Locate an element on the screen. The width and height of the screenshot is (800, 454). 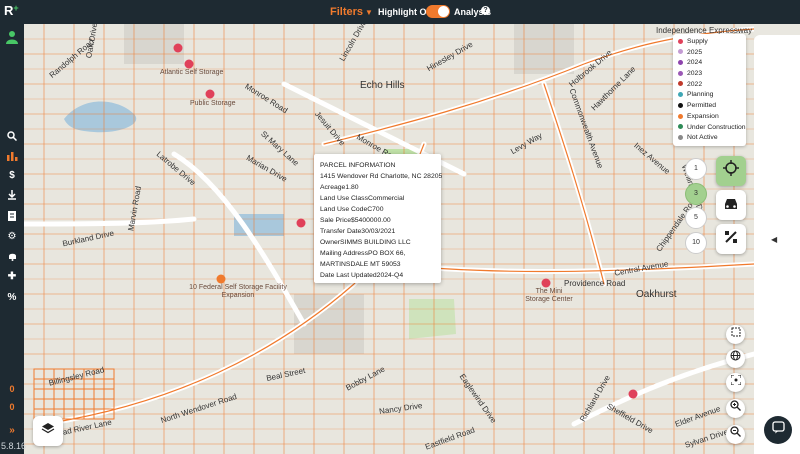
zoom-out-button is located at coordinates (735, 434).